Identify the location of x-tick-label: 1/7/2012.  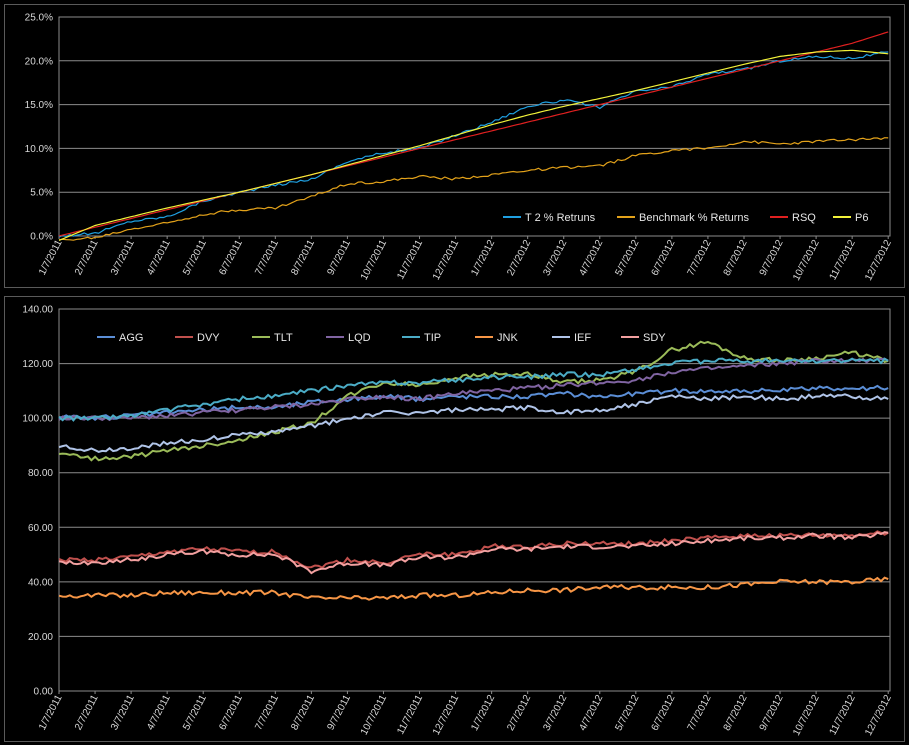
(483, 258).